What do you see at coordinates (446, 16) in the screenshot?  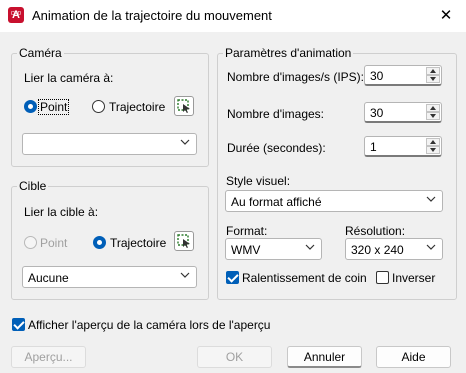 I see `close-icon: ✕` at bounding box center [446, 16].